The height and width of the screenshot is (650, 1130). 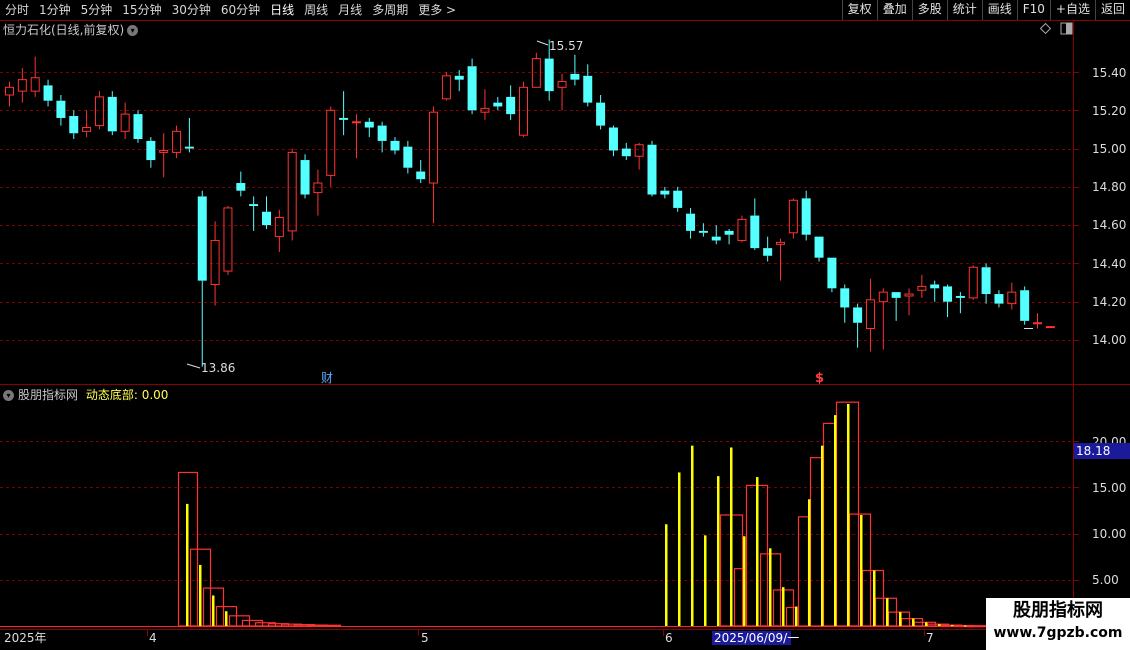 I want to click on diamond-icon, so click(x=1045, y=28).